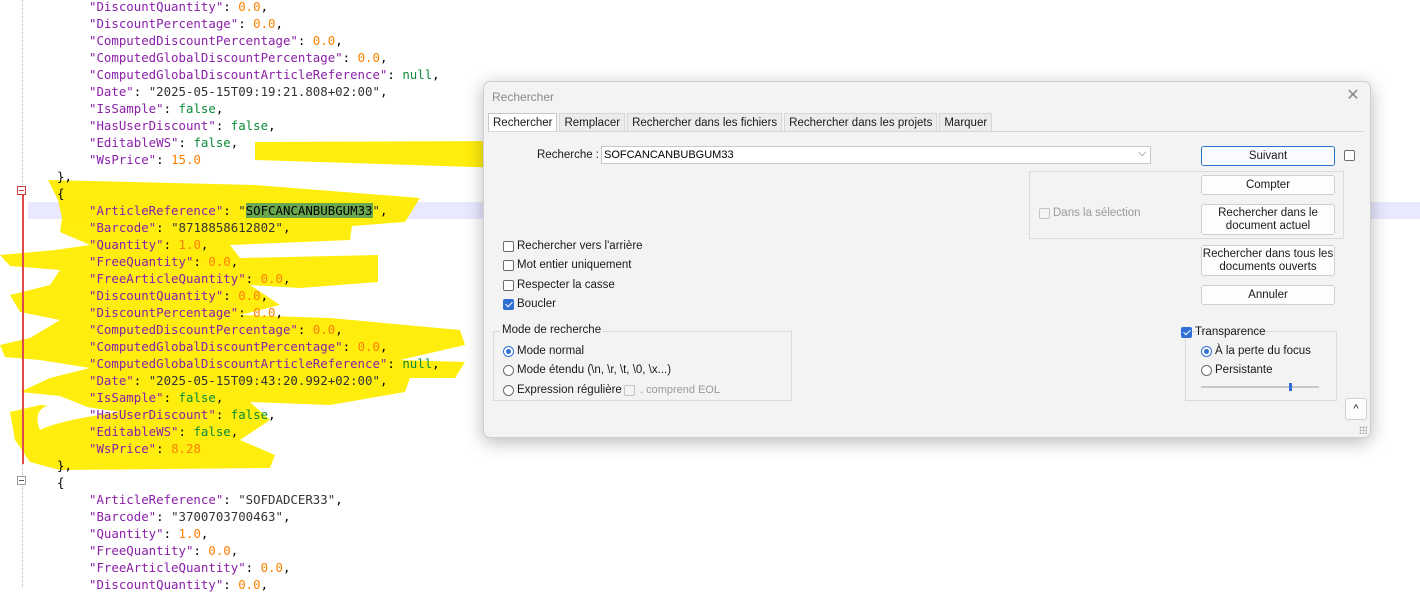  Describe the element at coordinates (536, 304) in the screenshot. I see `wrap-label: Boucler` at that location.